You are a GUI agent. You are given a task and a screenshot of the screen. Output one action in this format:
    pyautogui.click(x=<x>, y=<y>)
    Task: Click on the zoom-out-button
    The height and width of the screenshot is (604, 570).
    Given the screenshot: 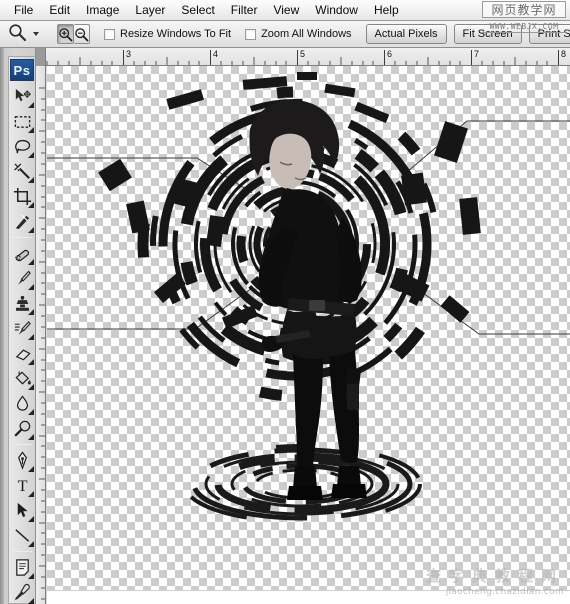 What is the action you would take?
    pyautogui.click(x=82, y=34)
    